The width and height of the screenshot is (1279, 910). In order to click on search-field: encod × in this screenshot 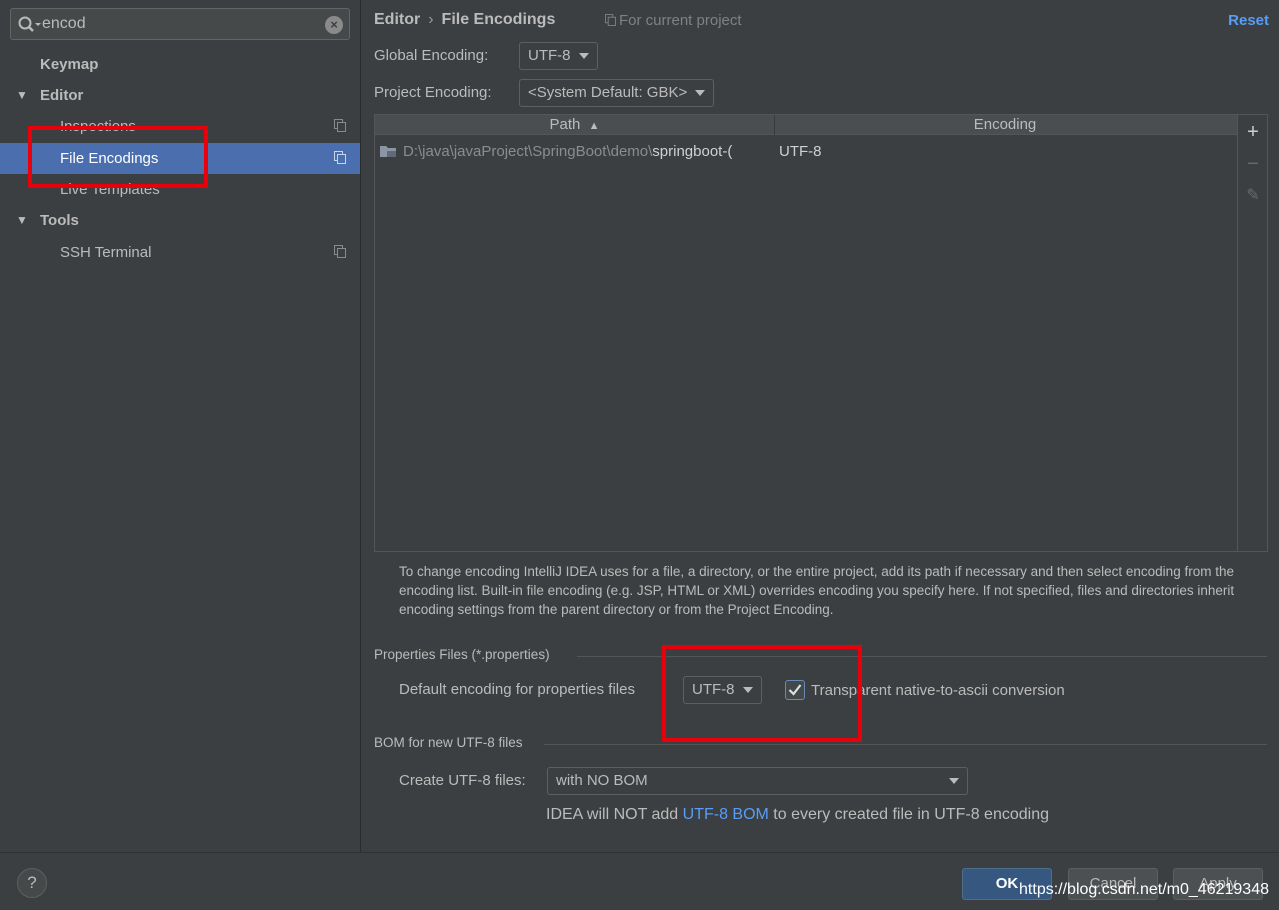, I will do `click(180, 24)`.